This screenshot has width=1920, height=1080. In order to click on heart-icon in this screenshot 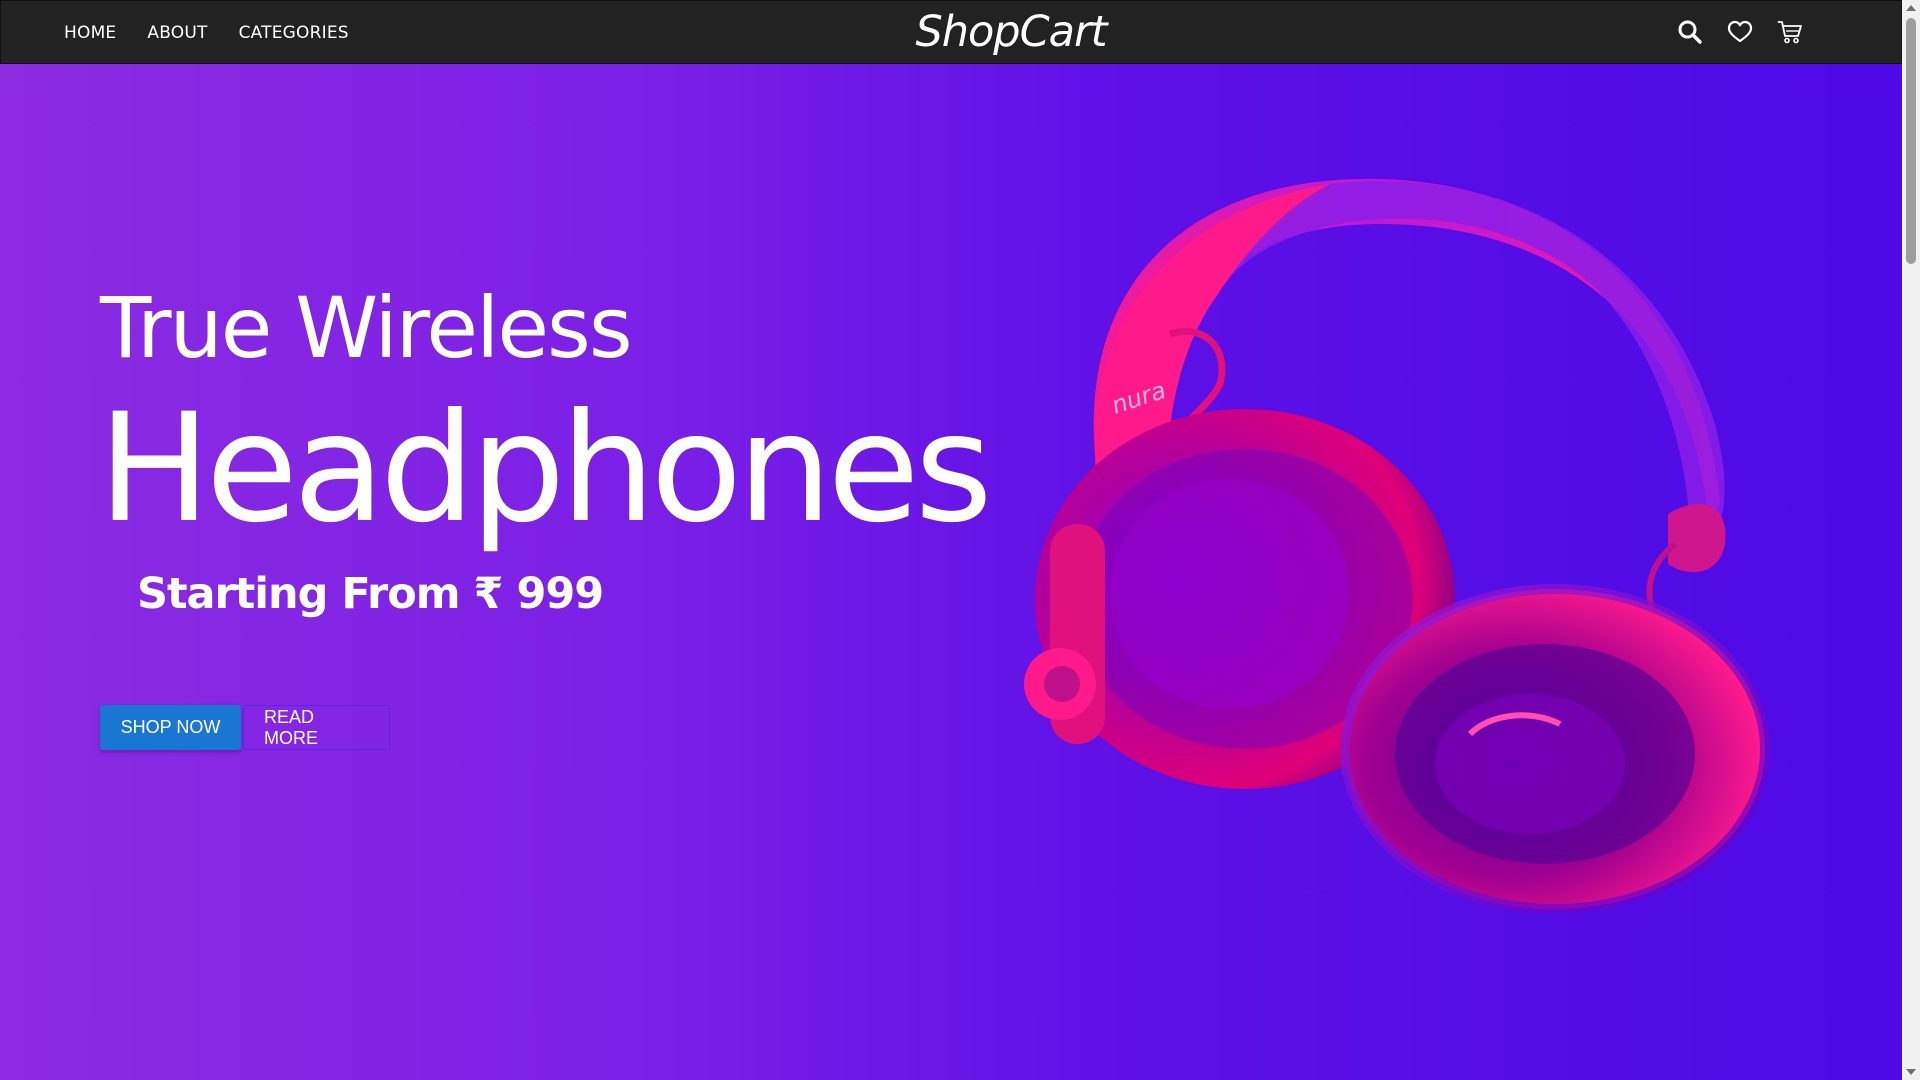, I will do `click(1740, 32)`.